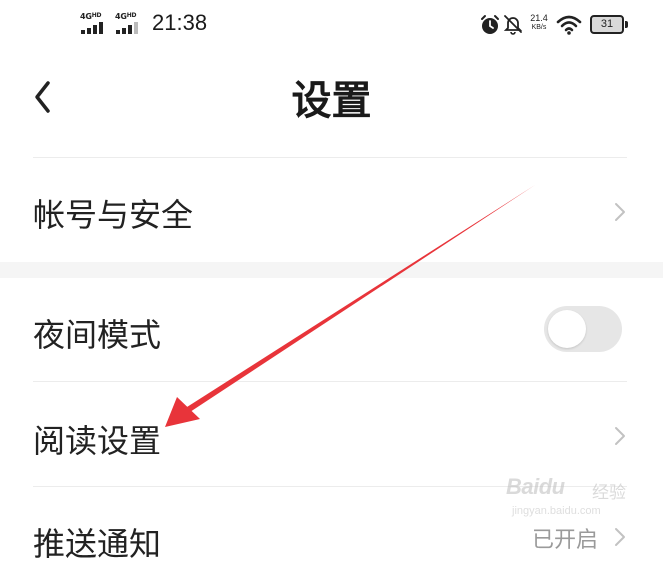  Describe the element at coordinates (576, 499) in the screenshot. I see `watermark: Baidu 经验 jingyan.baidu.com` at that location.